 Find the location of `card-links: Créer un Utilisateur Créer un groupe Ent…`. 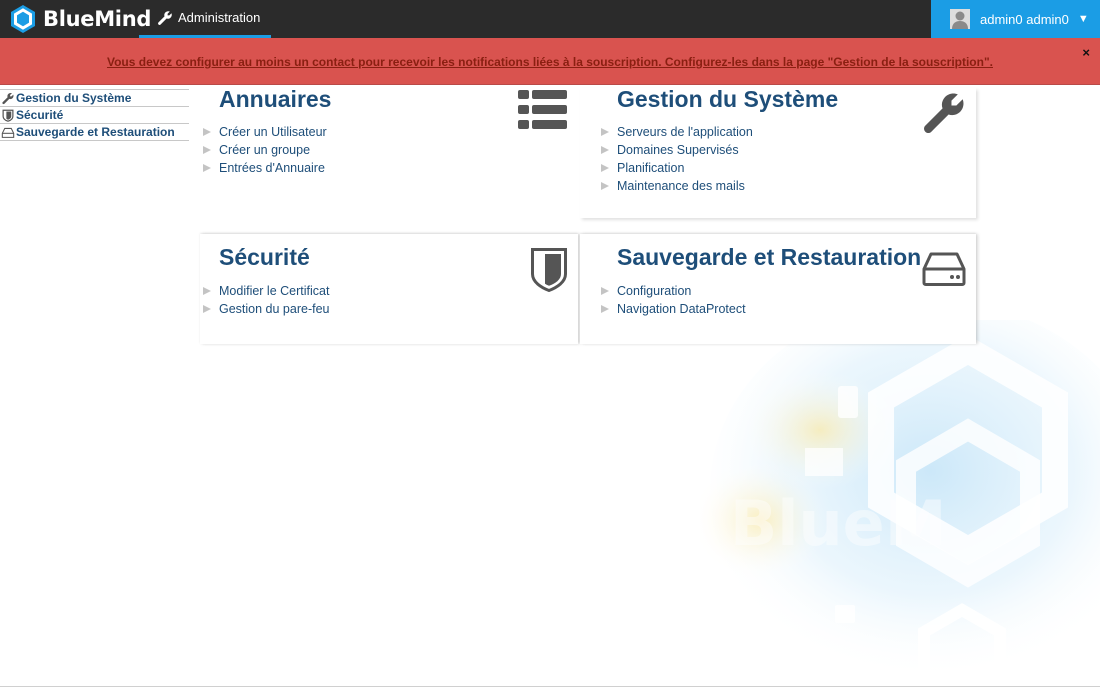

card-links: Créer un Utilisateur Créer un groupe Ent… is located at coordinates (265, 150).